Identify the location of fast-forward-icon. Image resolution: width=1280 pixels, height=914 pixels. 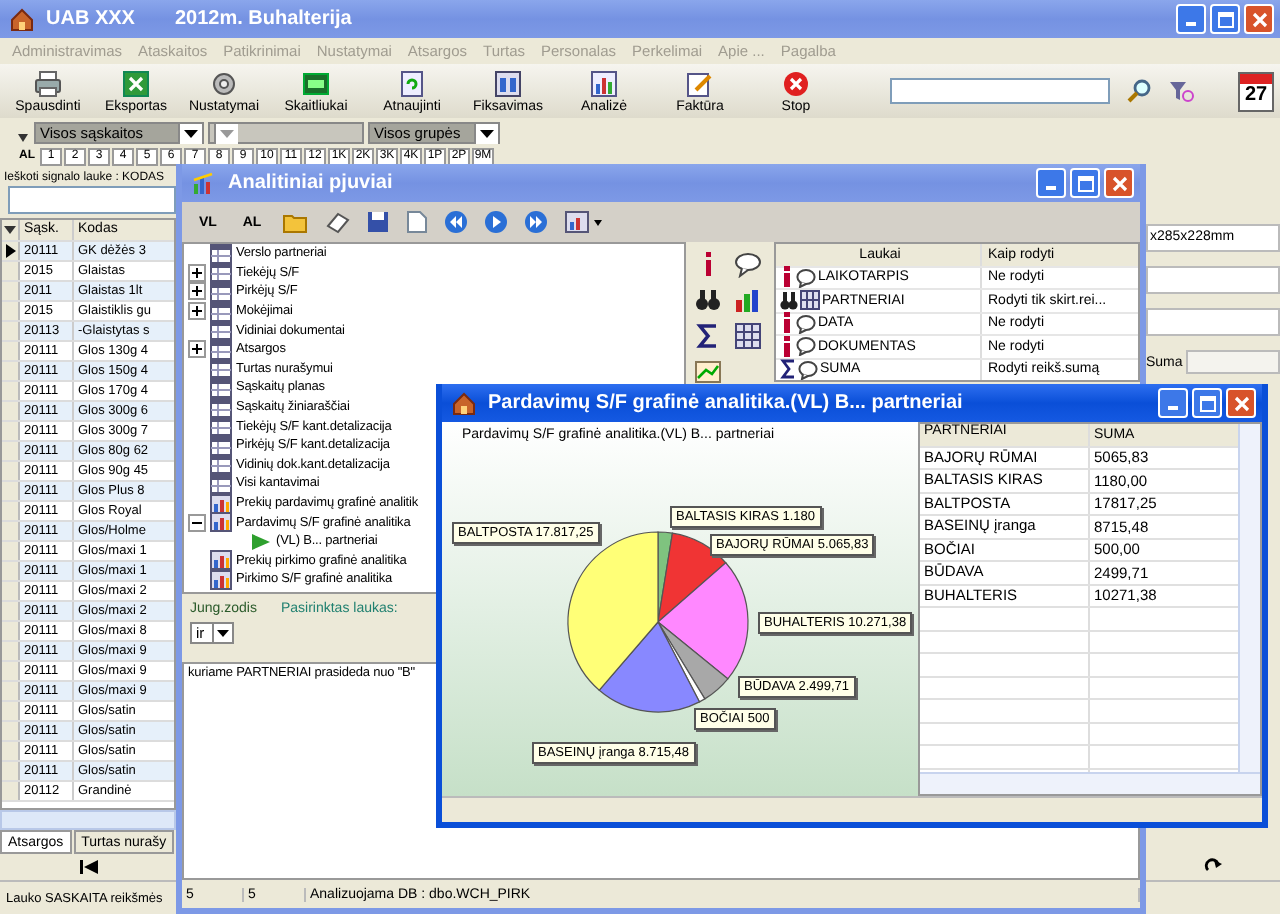
(536, 222).